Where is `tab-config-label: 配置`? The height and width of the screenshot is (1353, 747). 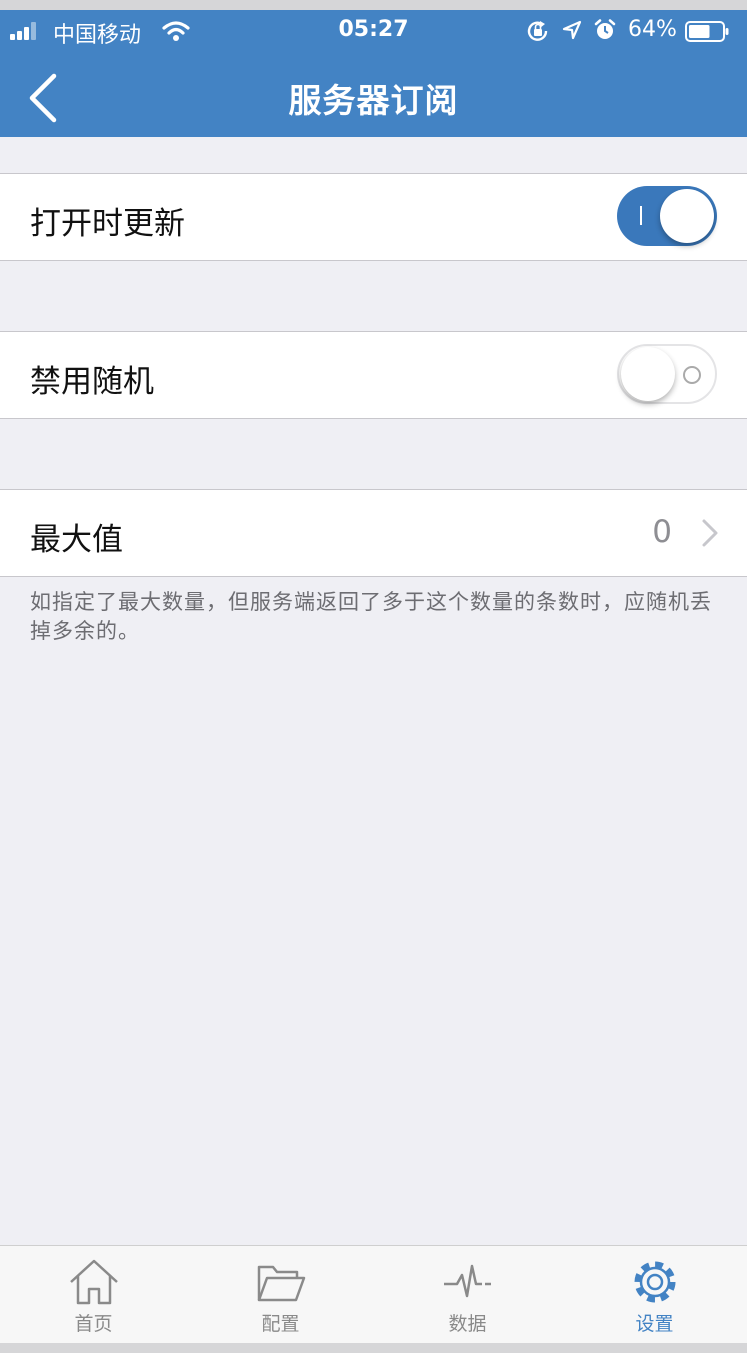
tab-config-label: 配置 is located at coordinates (280, 1324).